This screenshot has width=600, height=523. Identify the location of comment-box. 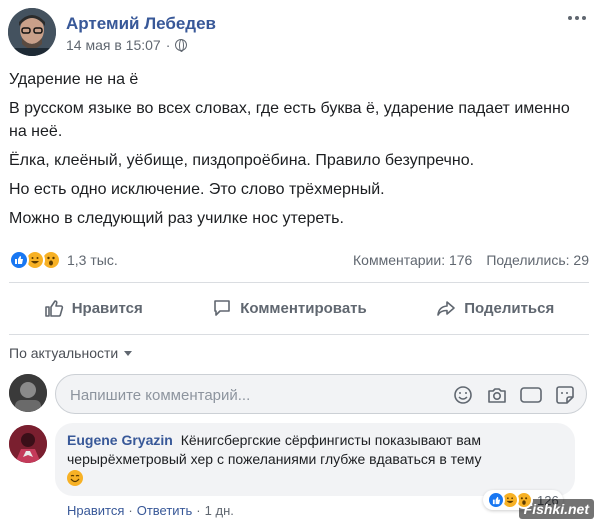
(321, 394).